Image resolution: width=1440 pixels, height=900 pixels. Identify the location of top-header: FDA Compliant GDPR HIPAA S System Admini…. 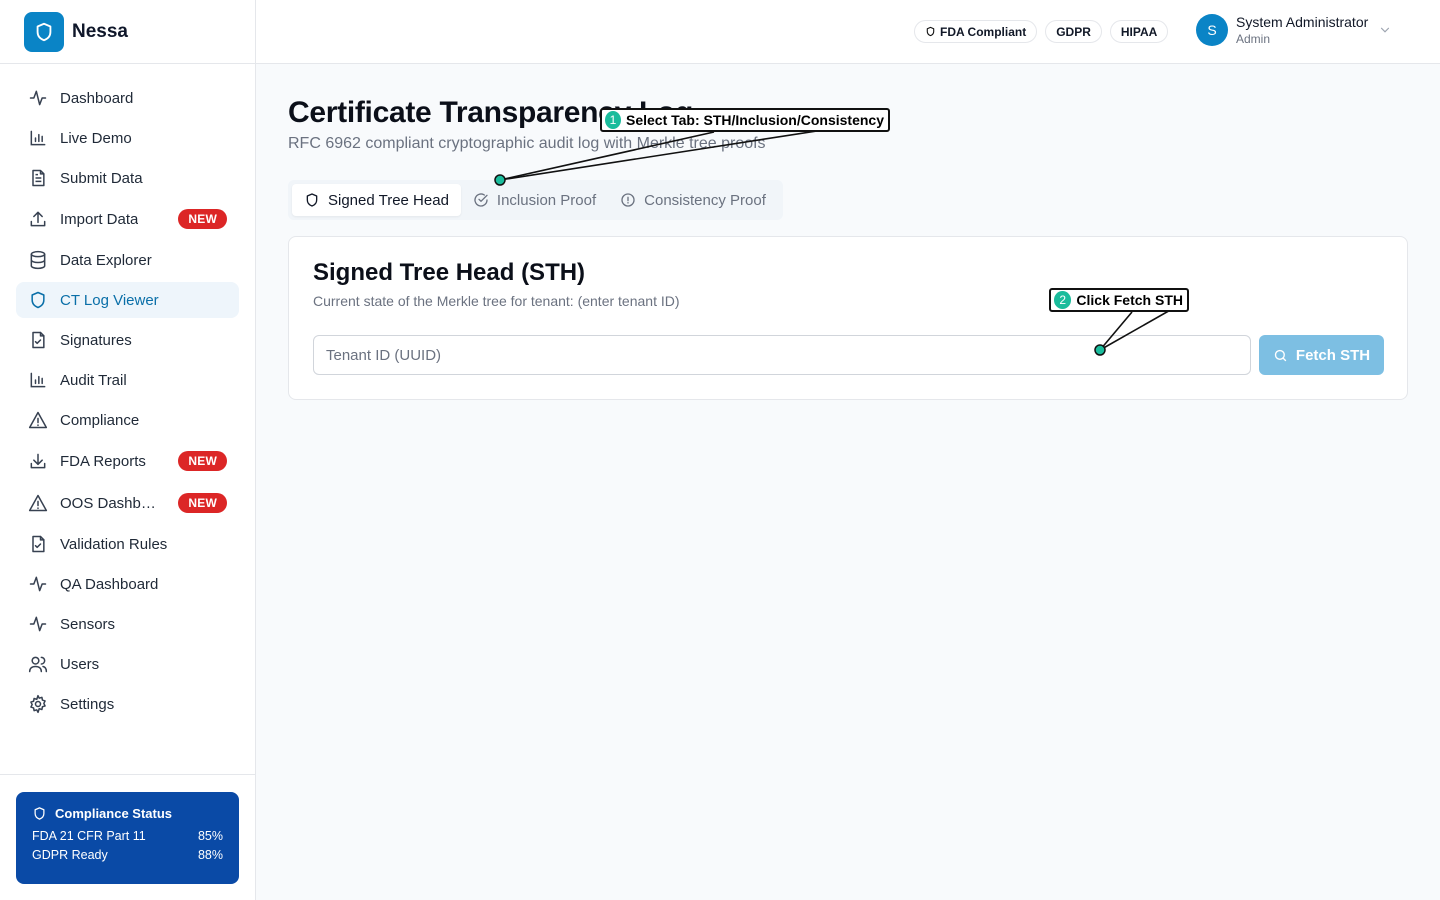
(848, 32).